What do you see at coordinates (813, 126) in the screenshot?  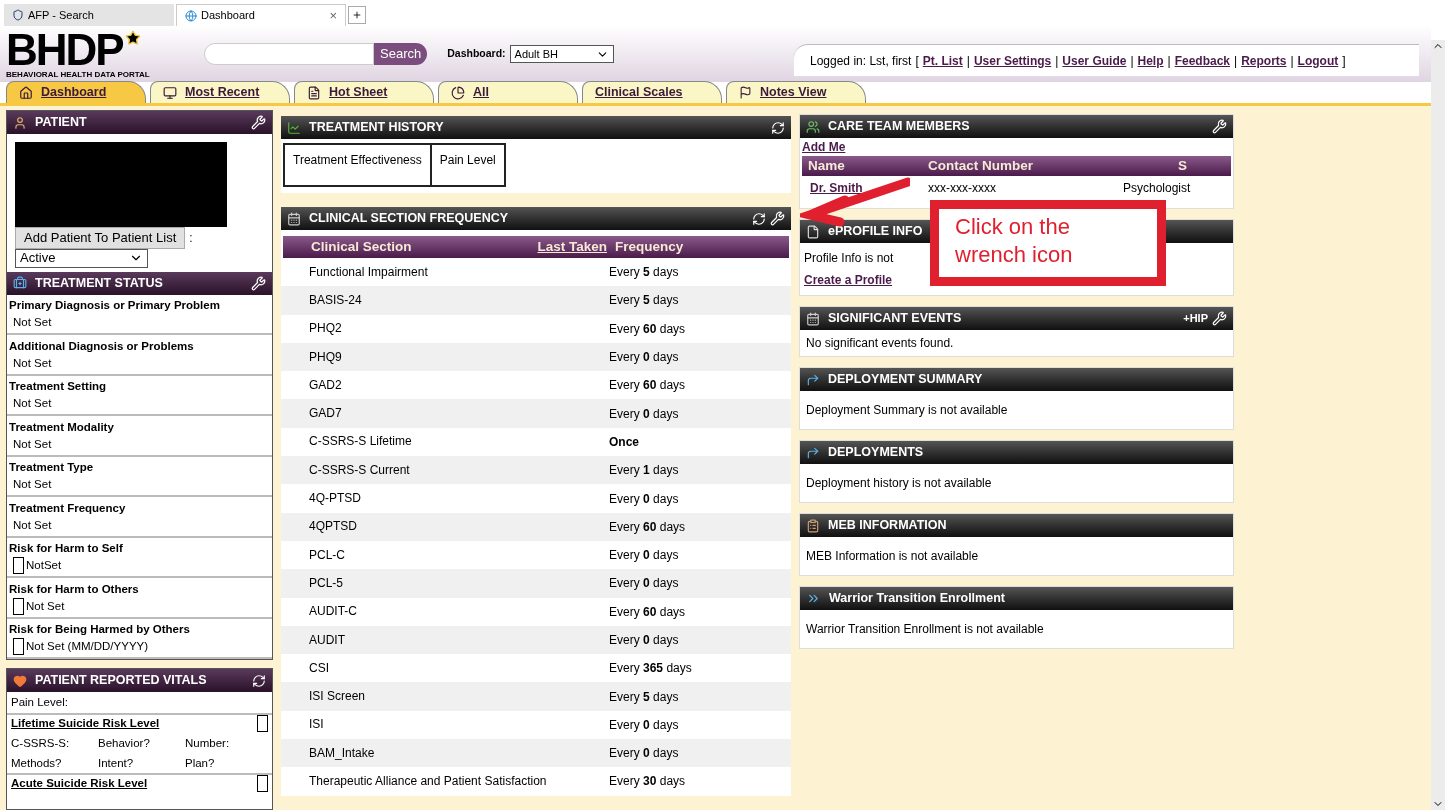 I see `people-icon` at bounding box center [813, 126].